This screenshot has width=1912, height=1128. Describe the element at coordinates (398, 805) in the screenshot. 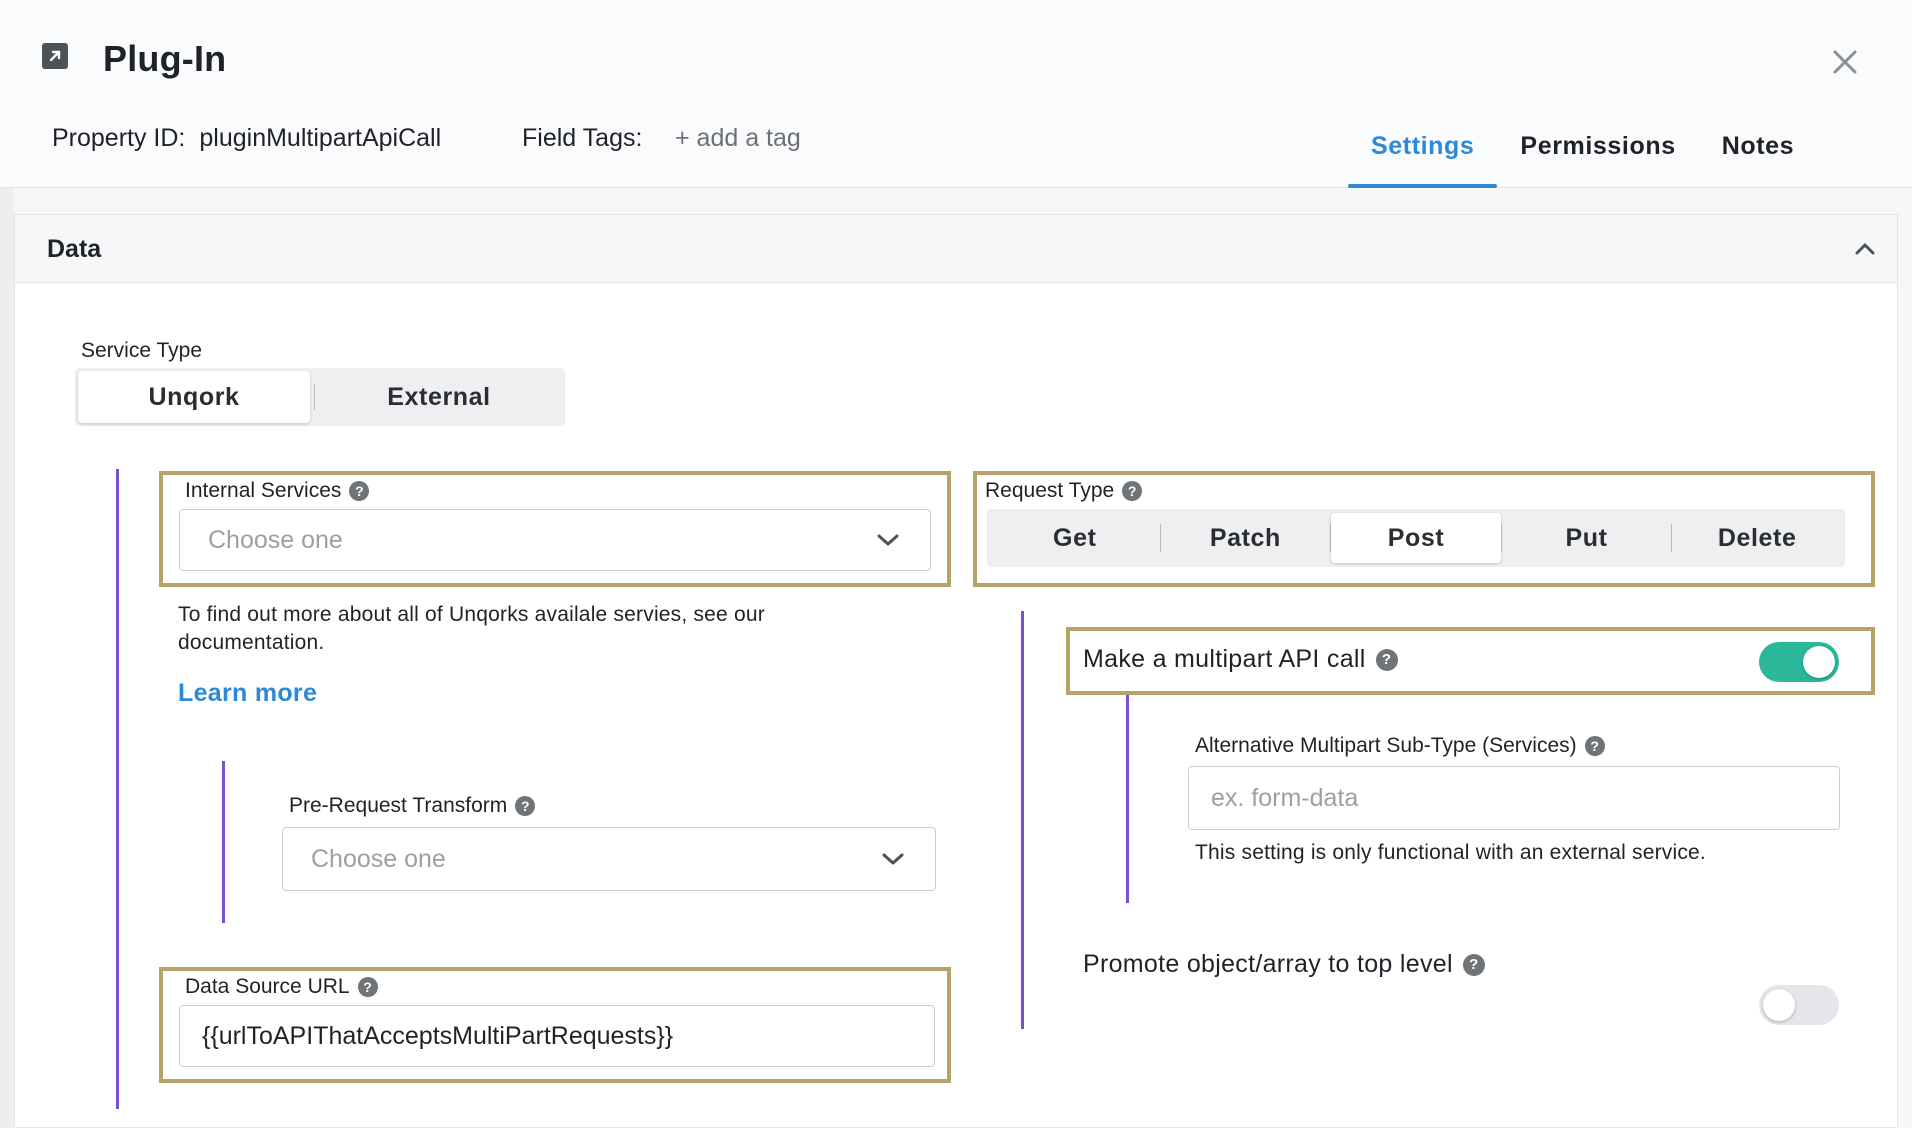

I see `pre-request-transform-label-text: Pre-Request Transform` at that location.